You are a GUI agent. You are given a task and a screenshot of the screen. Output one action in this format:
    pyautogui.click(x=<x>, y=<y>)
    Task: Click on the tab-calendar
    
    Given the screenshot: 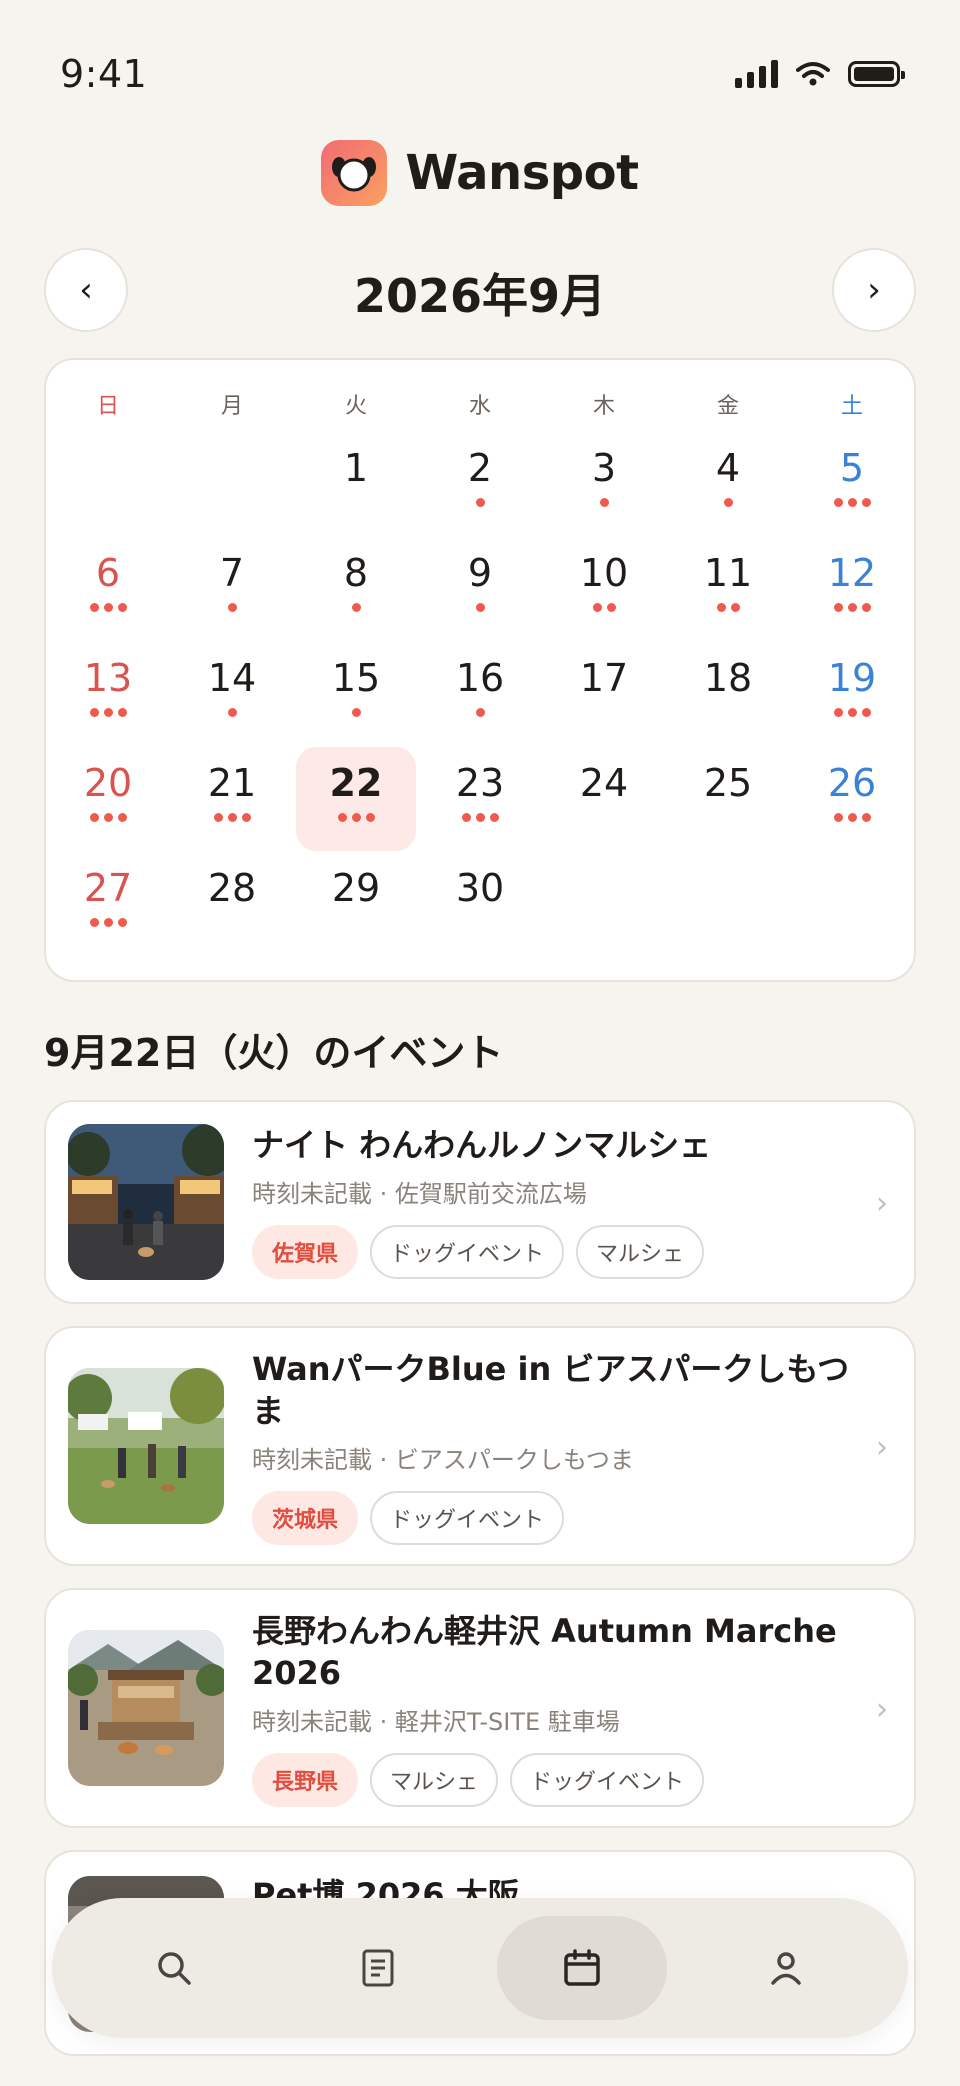 What is the action you would take?
    pyautogui.click(x=582, y=1968)
    